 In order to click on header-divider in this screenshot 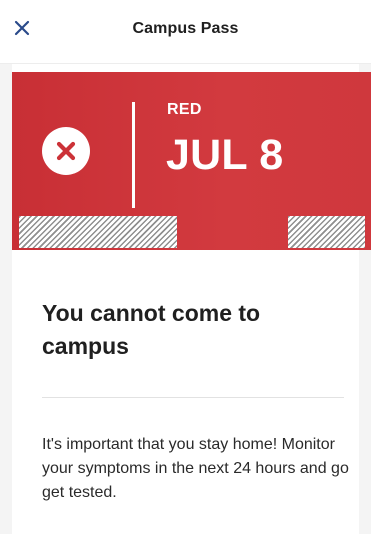, I will do `click(185, 63)`.